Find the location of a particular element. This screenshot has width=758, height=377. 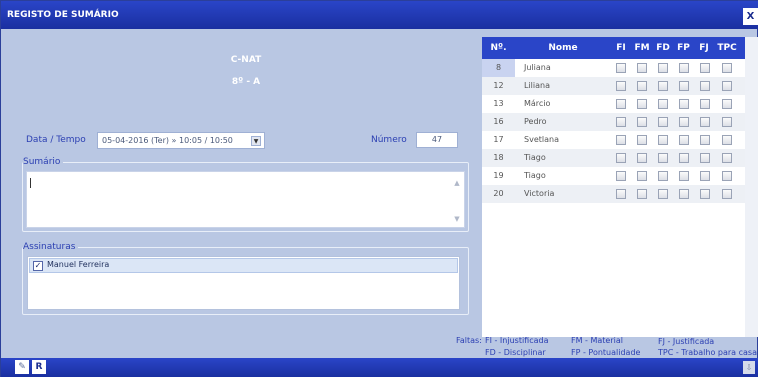

legend-fi: FI - Injustificada is located at coordinates (517, 340).